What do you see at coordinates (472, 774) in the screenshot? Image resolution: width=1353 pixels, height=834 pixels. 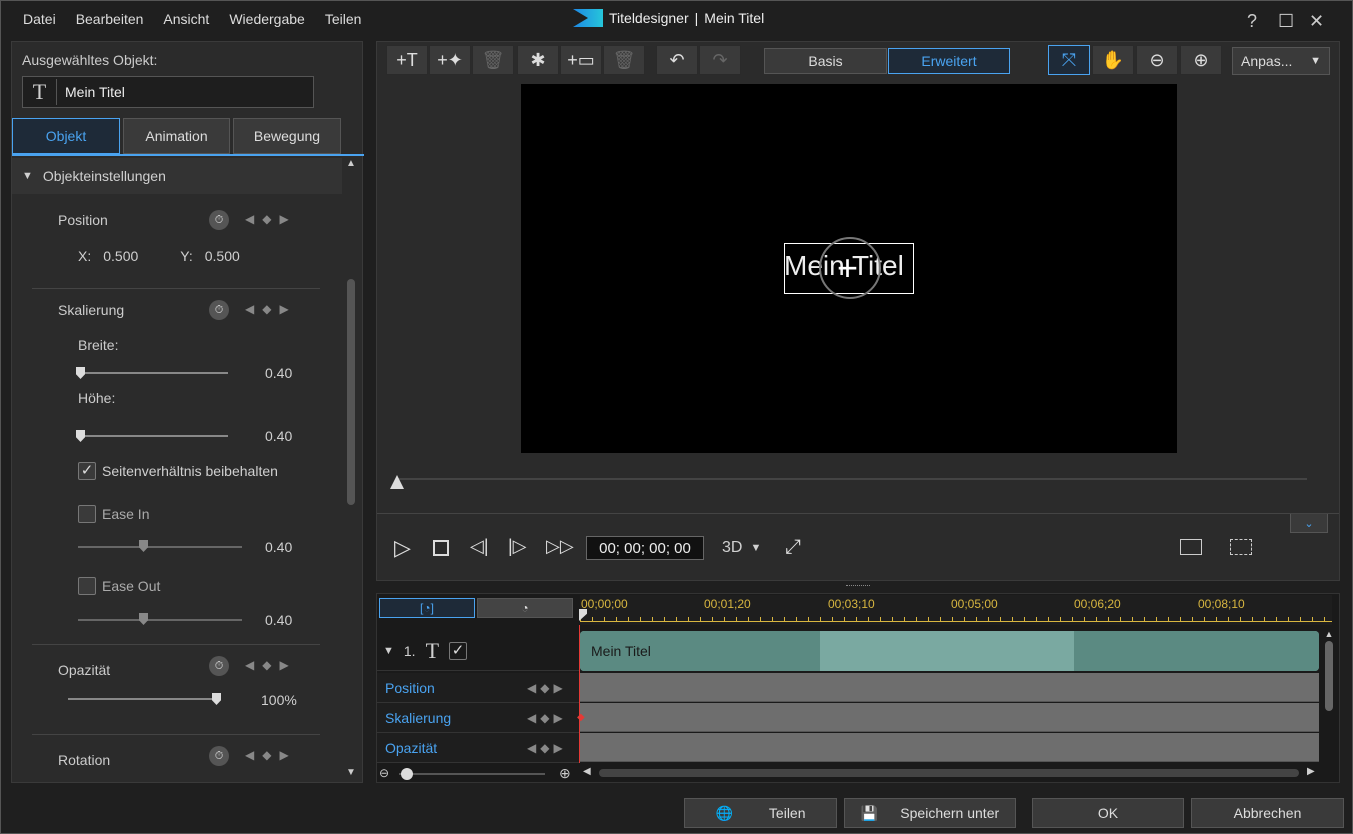 I see `timeline-zoom-slider` at bounding box center [472, 774].